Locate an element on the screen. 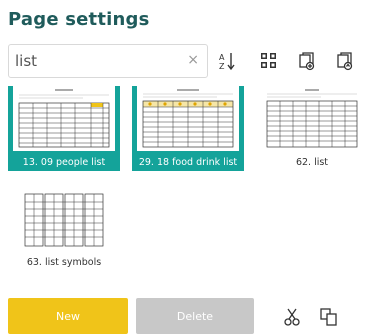 The height and width of the screenshot is (334, 380). page-tile-label: 29. 18 food drink list is located at coordinates (188, 162).